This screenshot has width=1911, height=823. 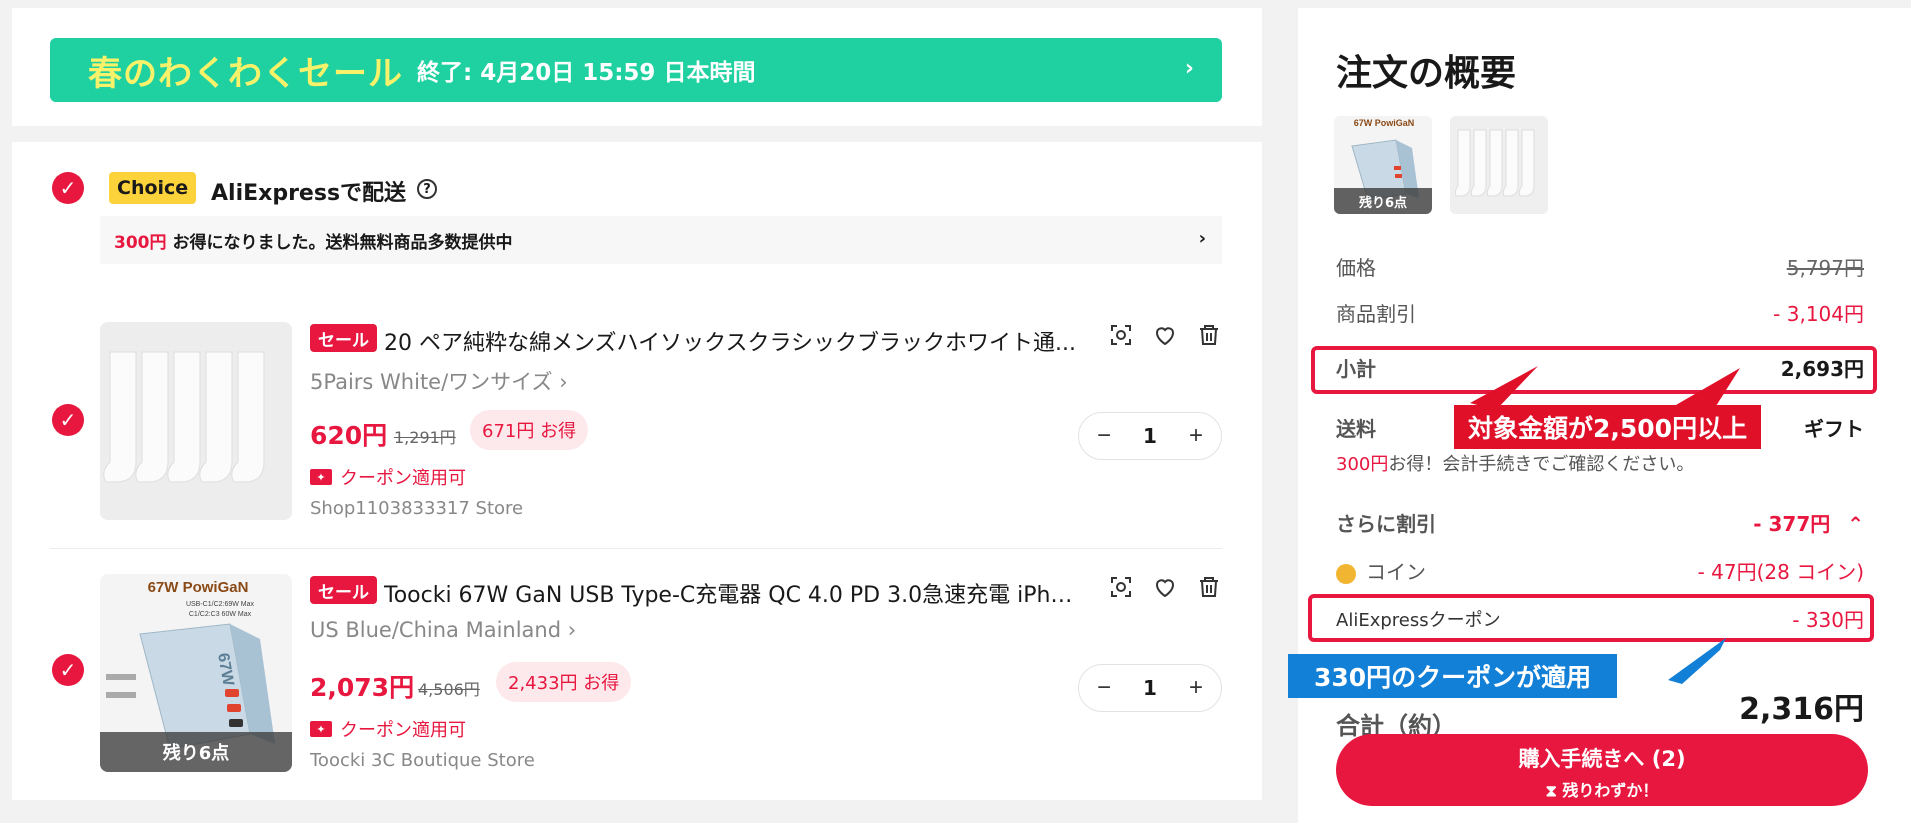 What do you see at coordinates (416, 508) in the screenshot?
I see `store-name: Shop1103833317 Store` at bounding box center [416, 508].